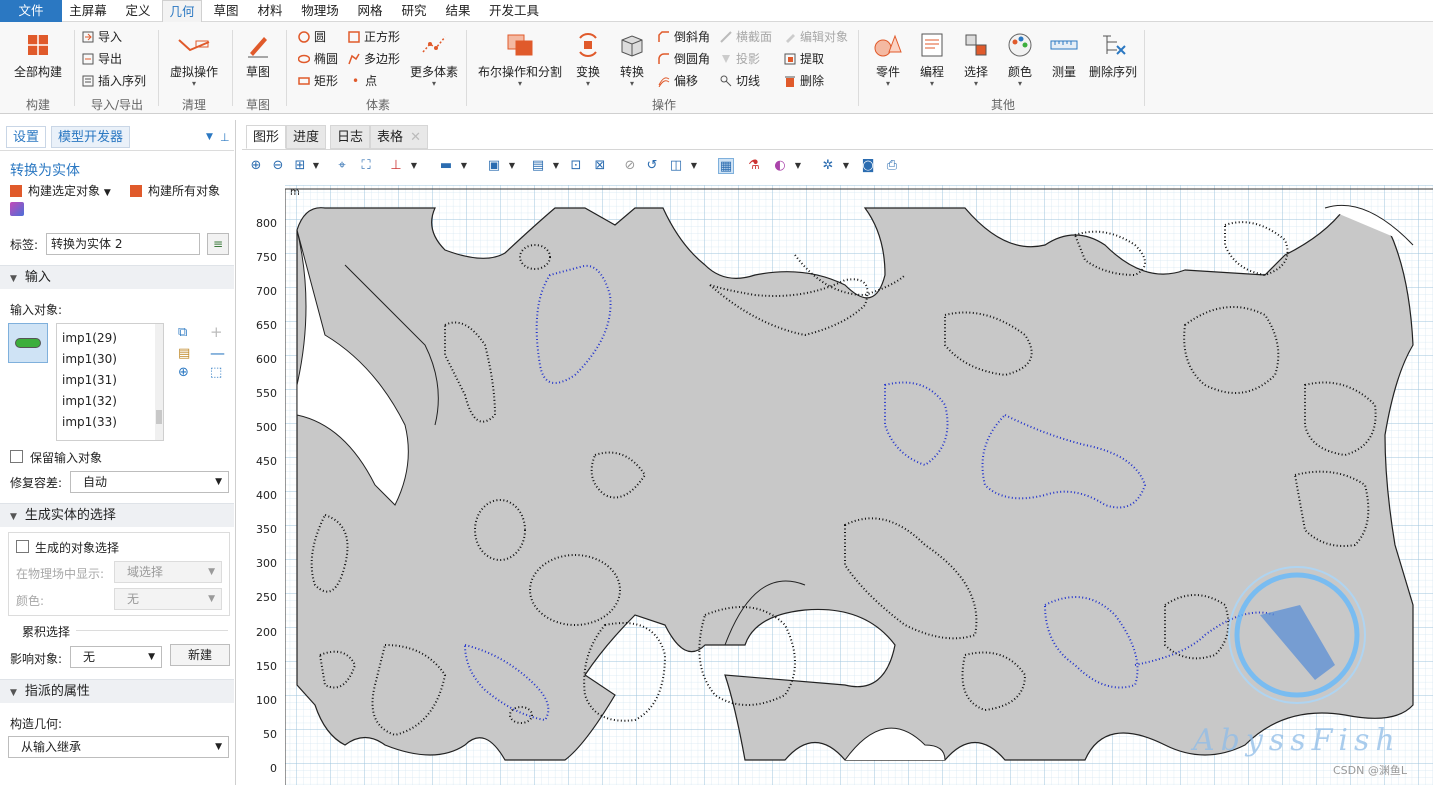 This screenshot has width=1433, height=785. Describe the element at coordinates (138, 11) in the screenshot. I see `menu-definitions: 定义` at that location.